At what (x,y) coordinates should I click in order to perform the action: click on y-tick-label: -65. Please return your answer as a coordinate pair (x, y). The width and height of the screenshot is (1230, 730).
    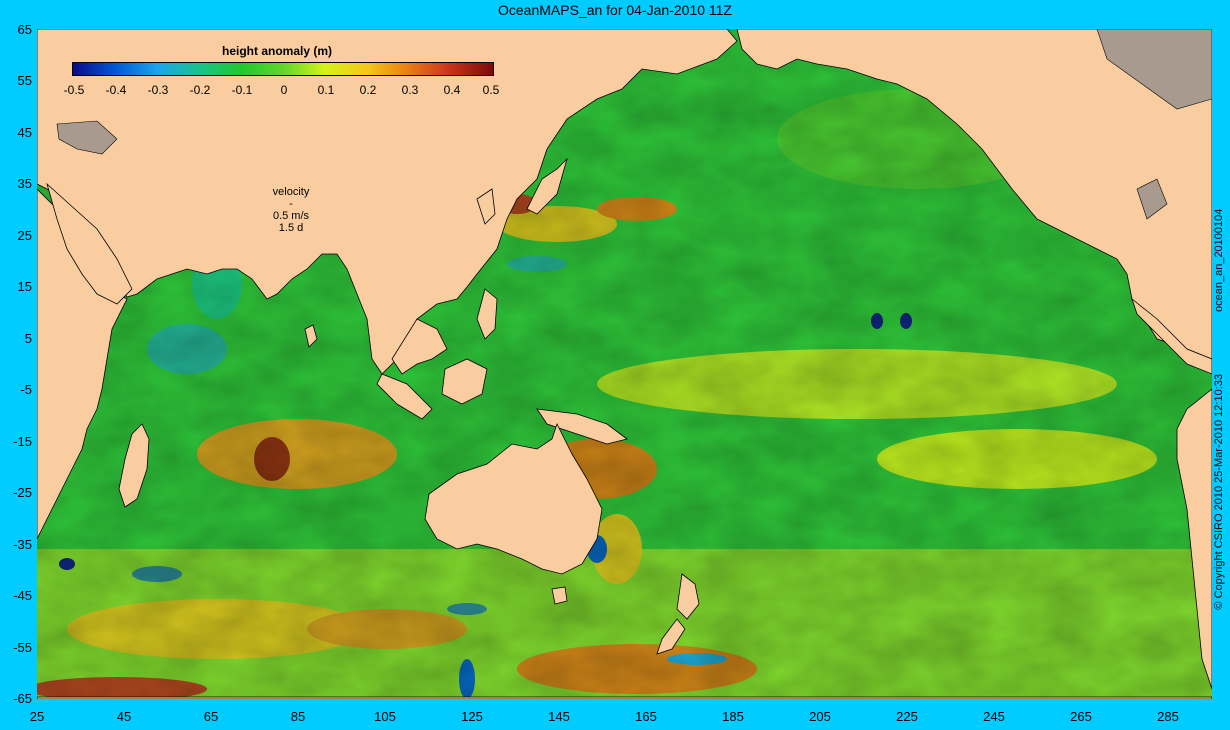
    Looking at the image, I should click on (22, 698).